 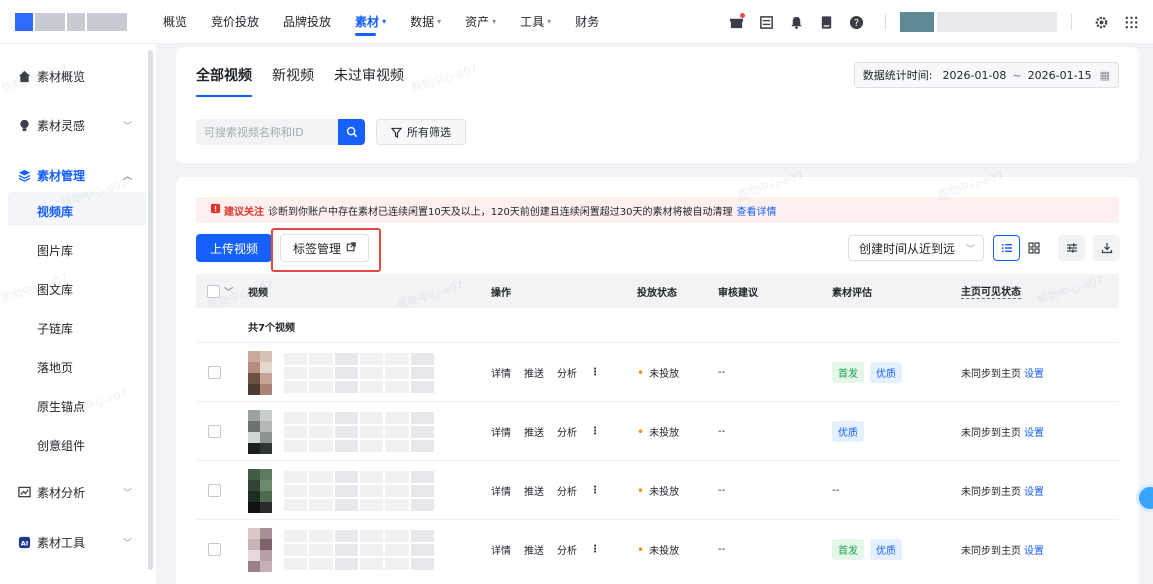 What do you see at coordinates (73, 76) in the screenshot?
I see `sidebar-group-overview: 素材概览` at bounding box center [73, 76].